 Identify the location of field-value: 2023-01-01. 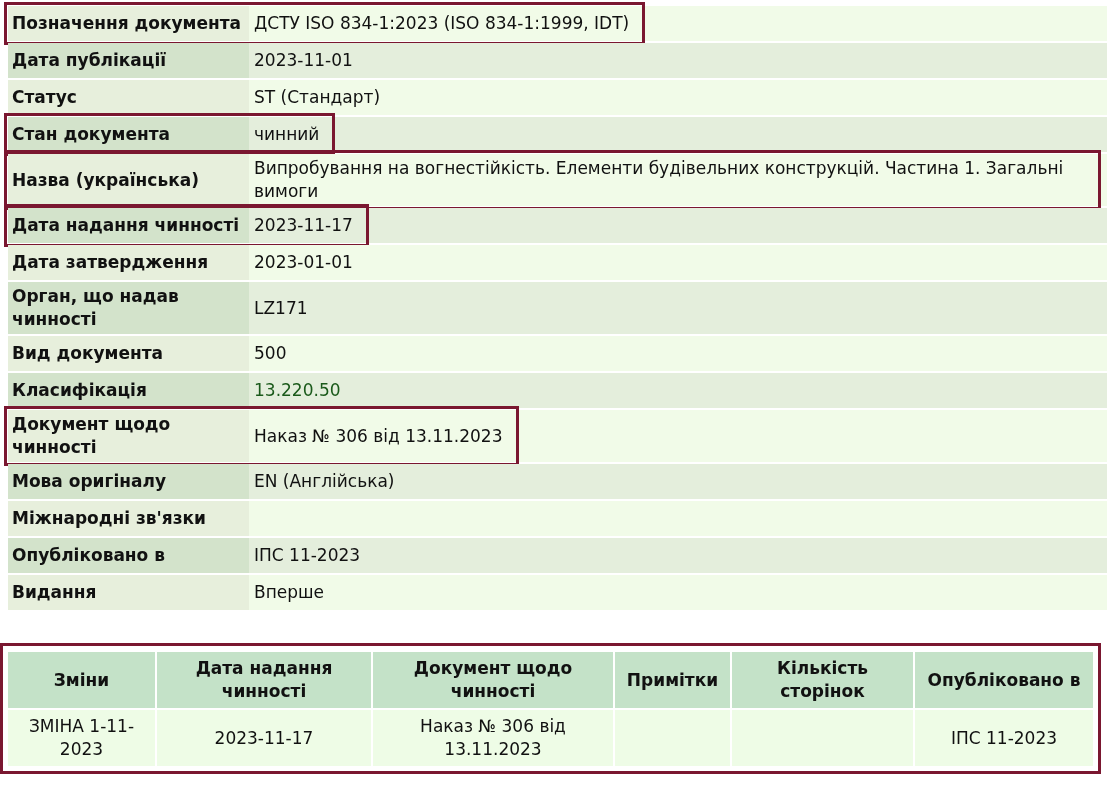
(303, 262).